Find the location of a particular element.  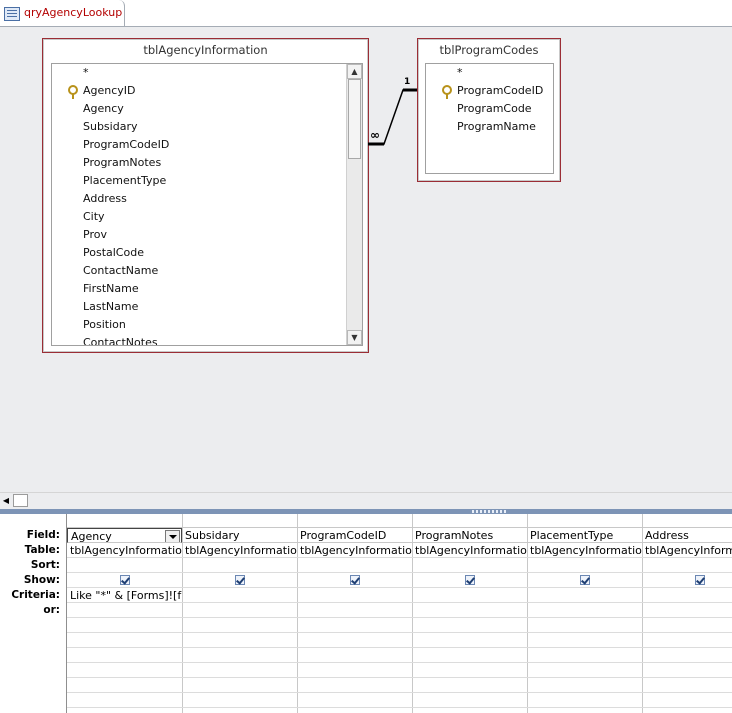

grid-column: PlacementType tblAgencyInformation is located at coordinates (585, 613).